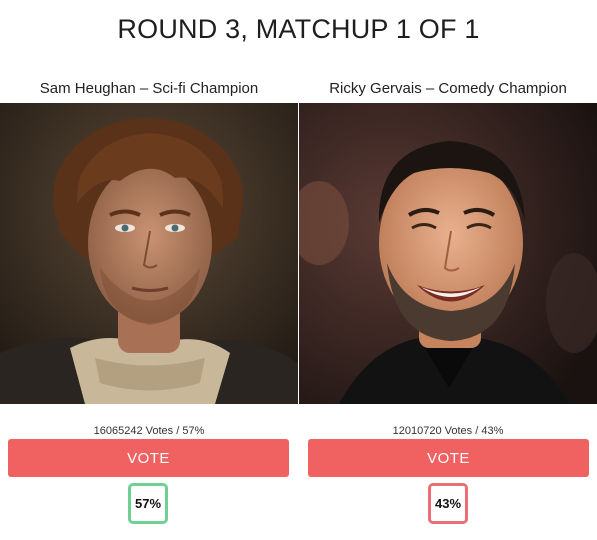 The width and height of the screenshot is (597, 540). I want to click on vote-count: 16065242 Votes / 57%, so click(149, 431).